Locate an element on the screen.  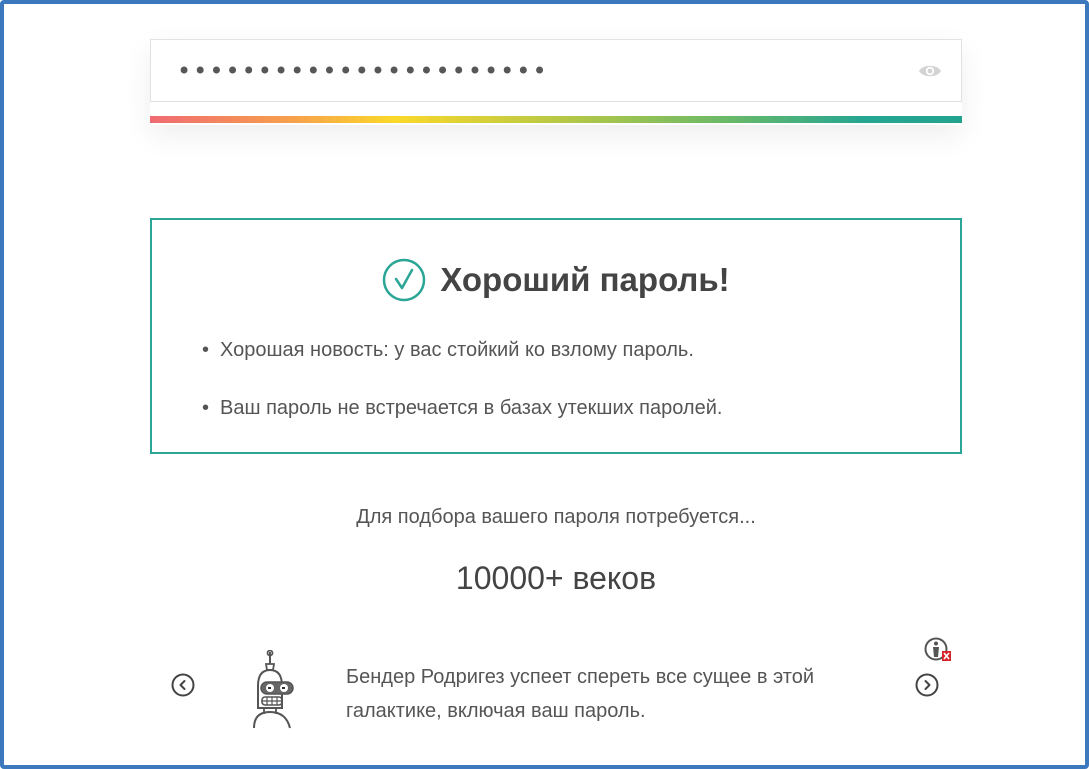
chevron-left-icon is located at coordinates (183, 685).